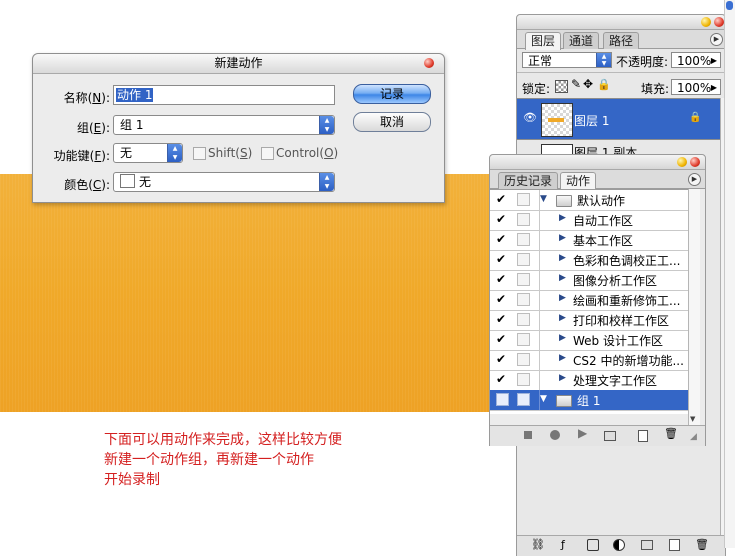 The image size is (735, 556). I want to click on function-key-label: 功能键(F):, so click(81, 156).